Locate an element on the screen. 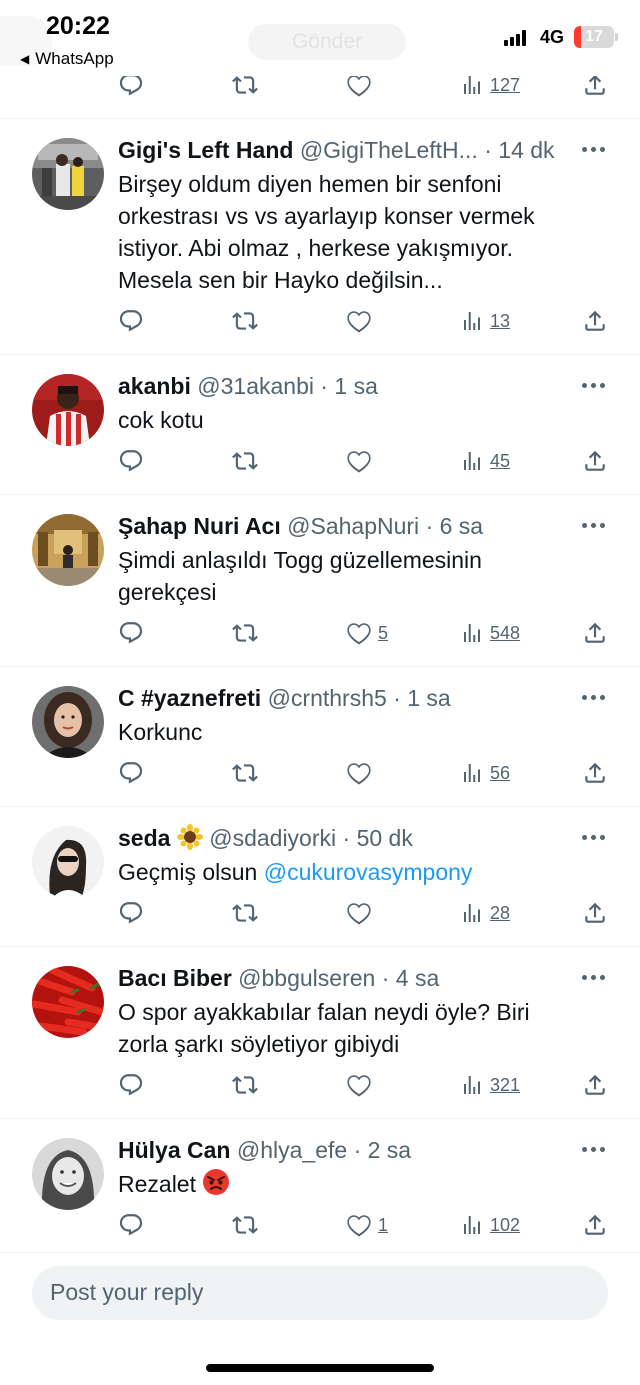  temple-photo-avatar is located at coordinates (68, 550).